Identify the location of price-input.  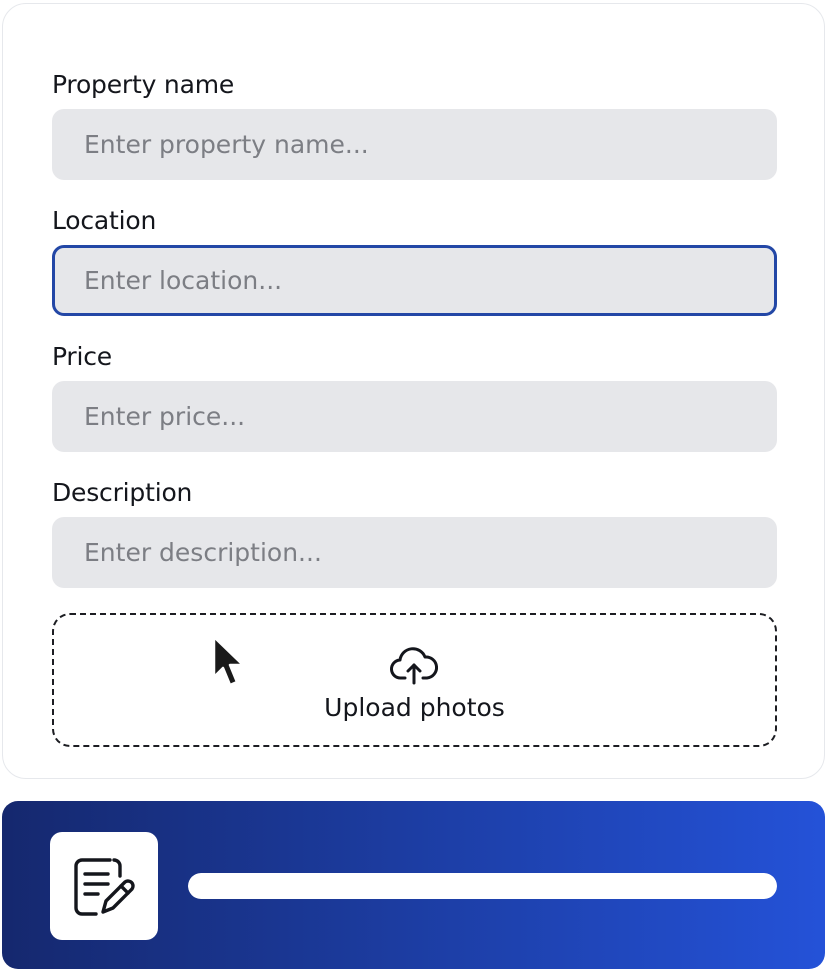
(414, 416).